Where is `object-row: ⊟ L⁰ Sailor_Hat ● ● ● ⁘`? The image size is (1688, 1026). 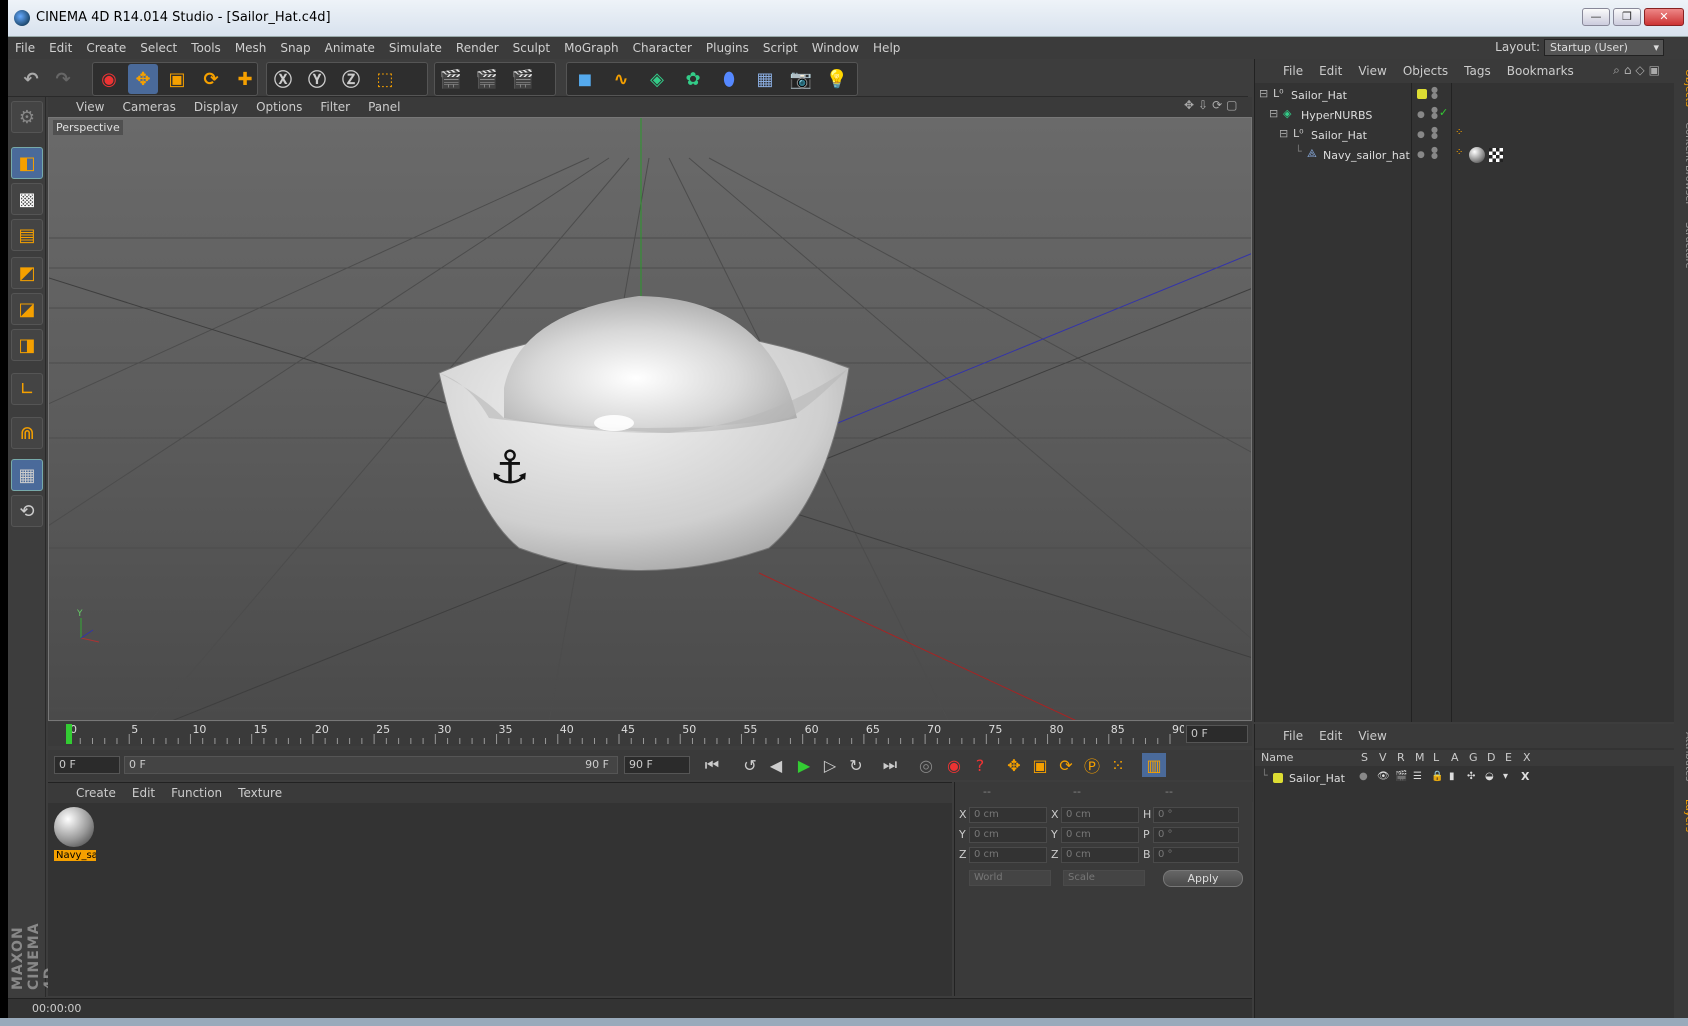 object-row: ⊟ L⁰ Sailor_Hat ● ● ● ⁘ is located at coordinates (1465, 135).